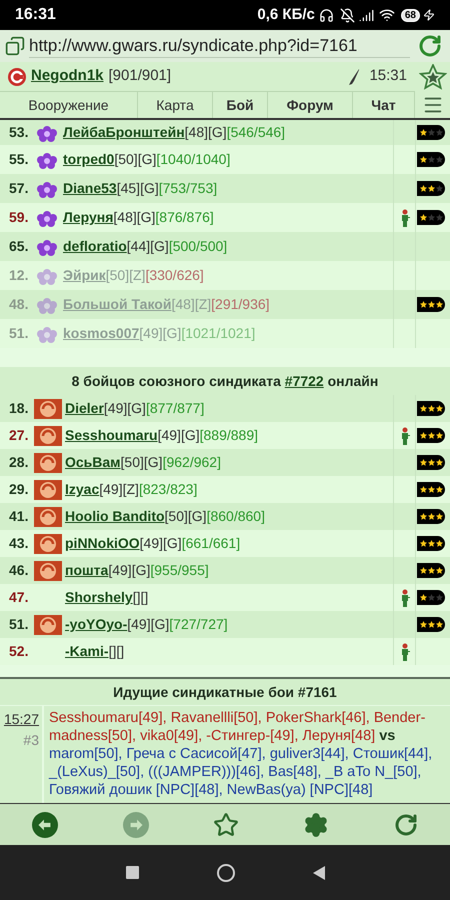 This screenshot has width=450, height=900. I want to click on member-number: 57., so click(19, 188).